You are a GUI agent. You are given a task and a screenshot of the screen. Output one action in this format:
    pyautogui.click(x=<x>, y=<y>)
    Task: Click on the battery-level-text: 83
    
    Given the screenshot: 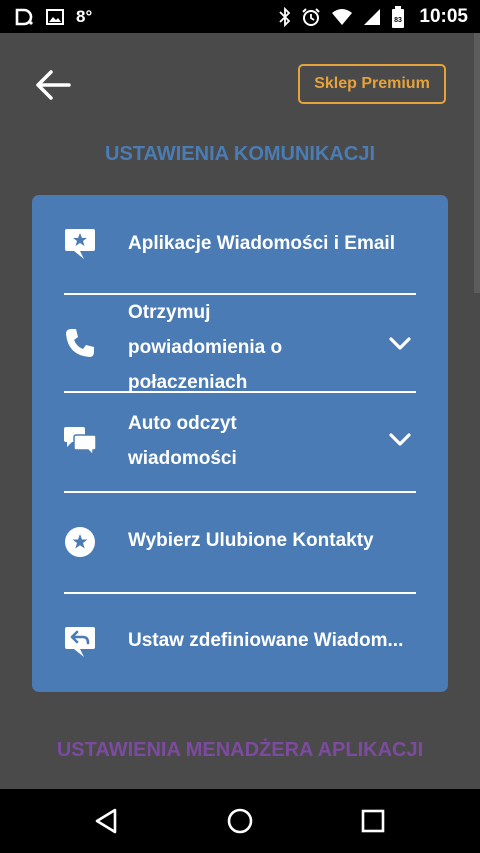 What is the action you would take?
    pyautogui.click(x=398, y=20)
    